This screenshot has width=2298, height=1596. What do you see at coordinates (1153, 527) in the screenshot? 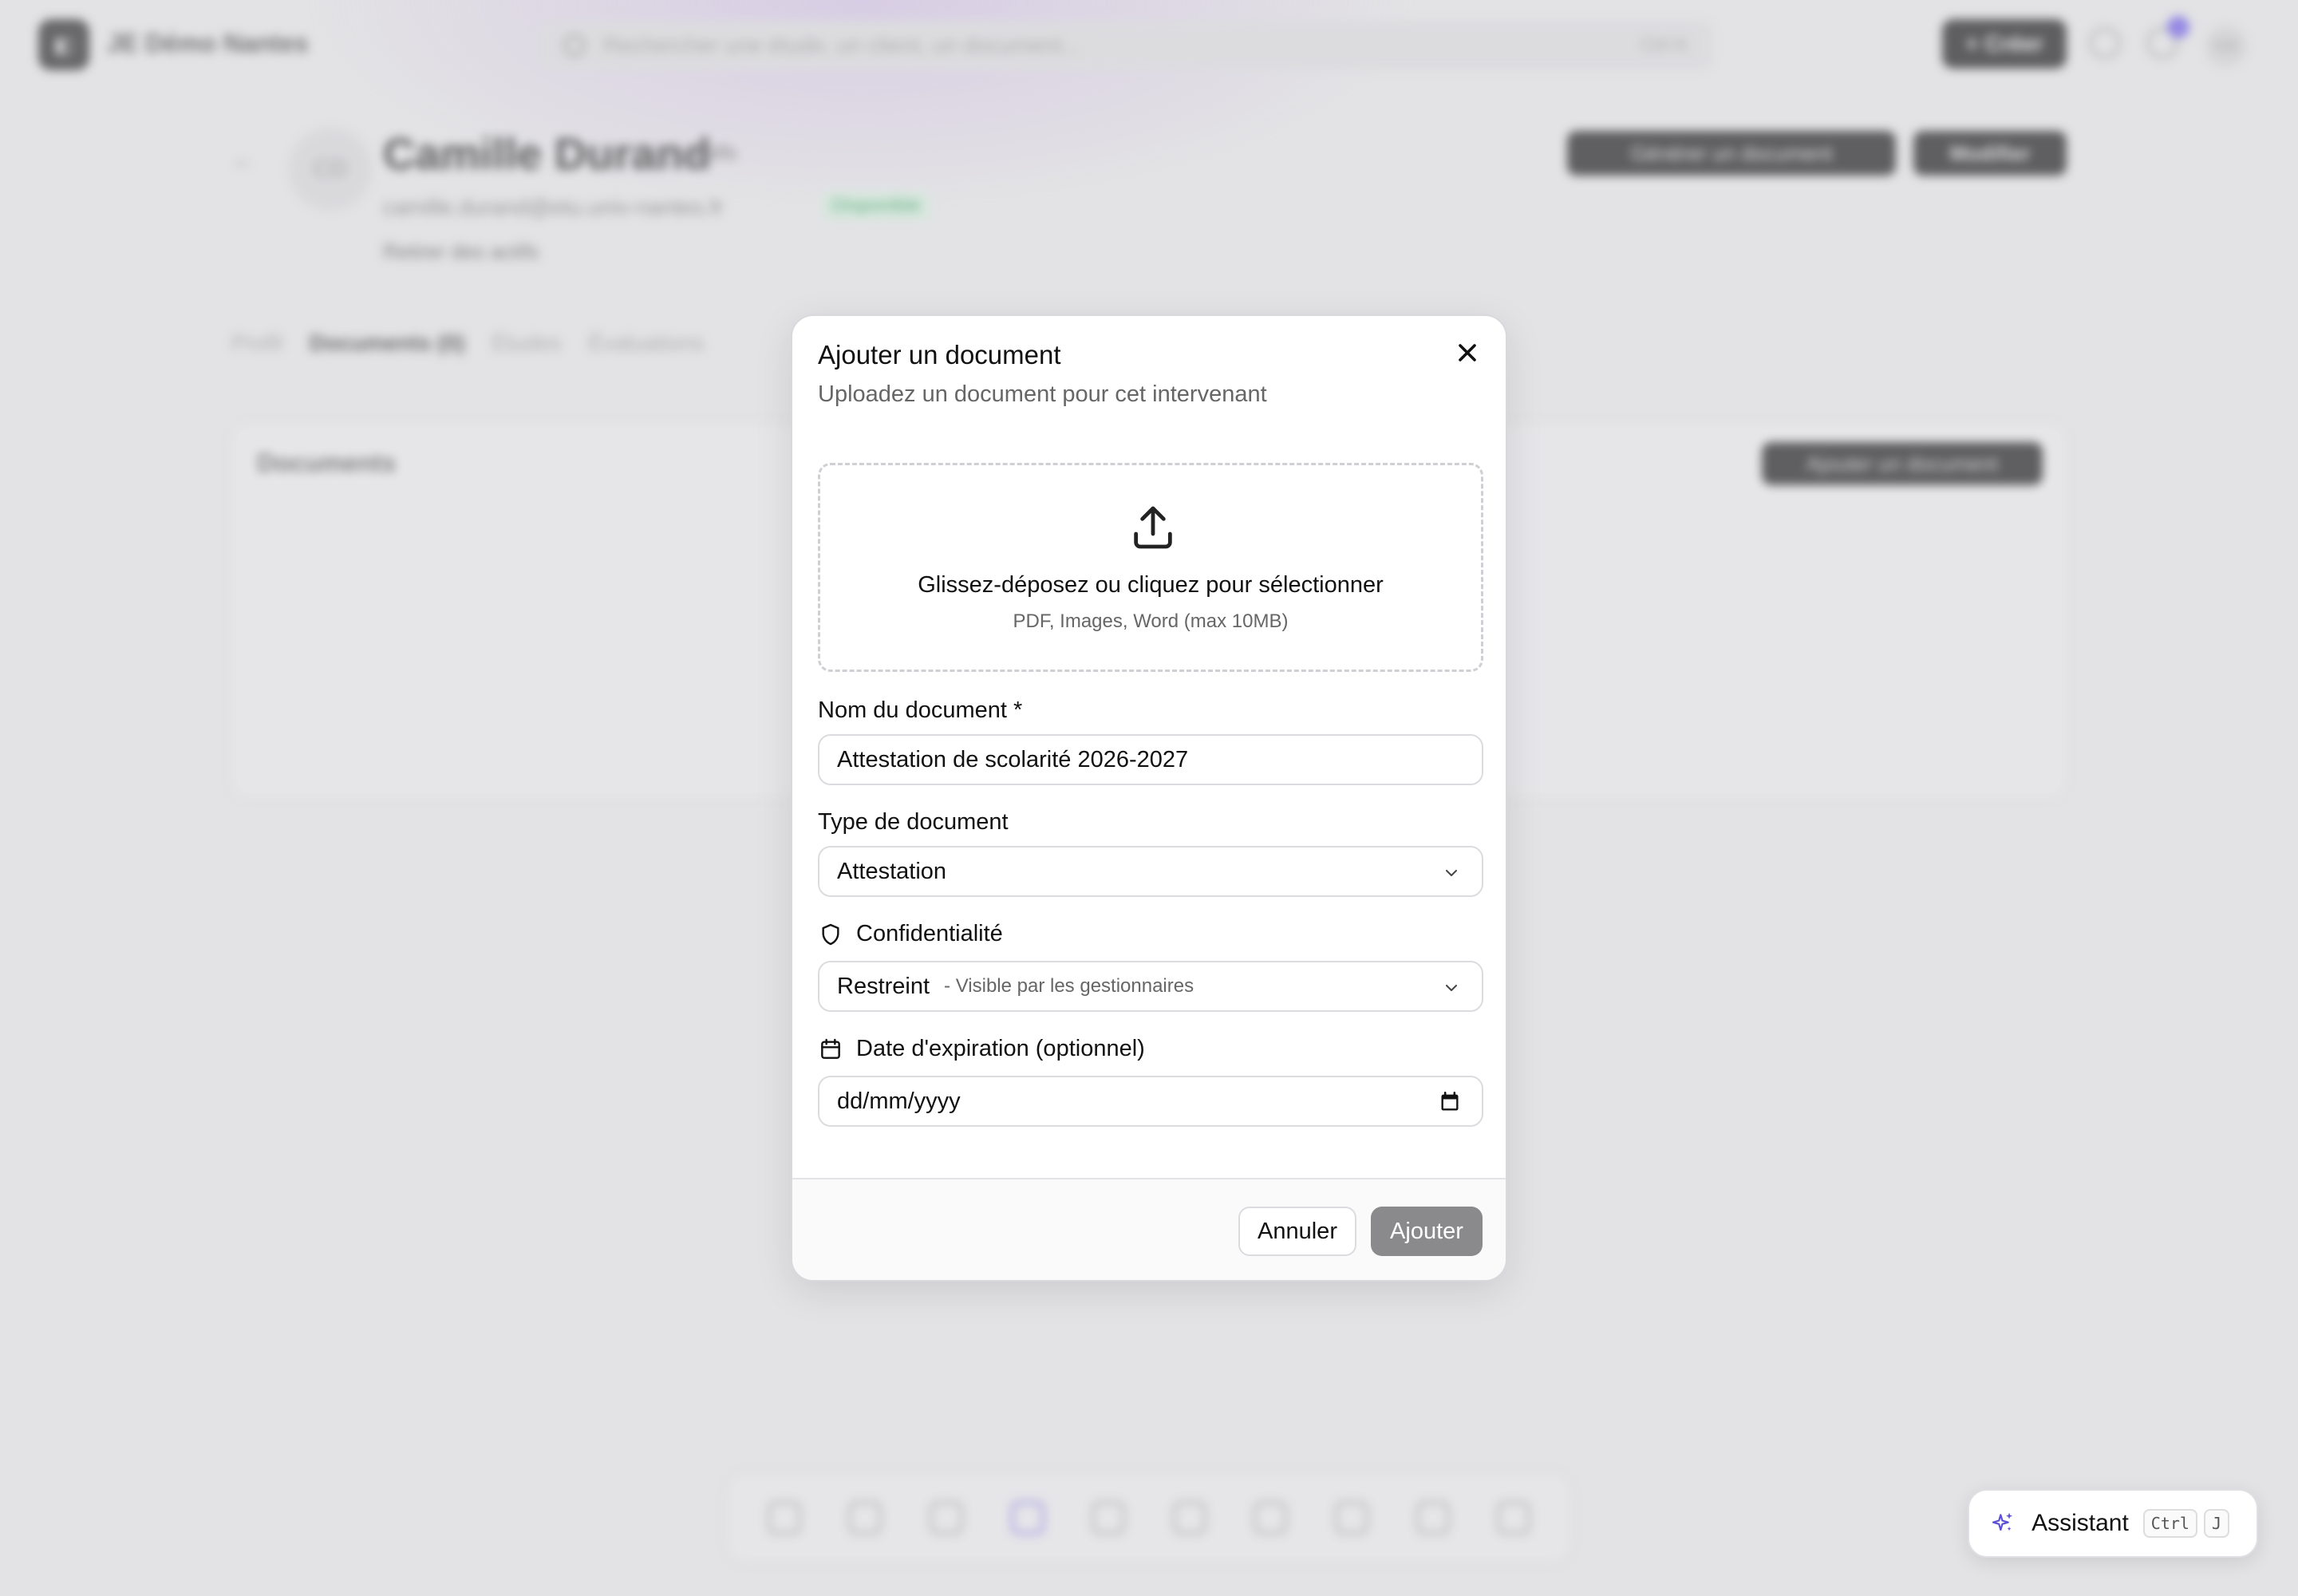
I see `upload-icon` at bounding box center [1153, 527].